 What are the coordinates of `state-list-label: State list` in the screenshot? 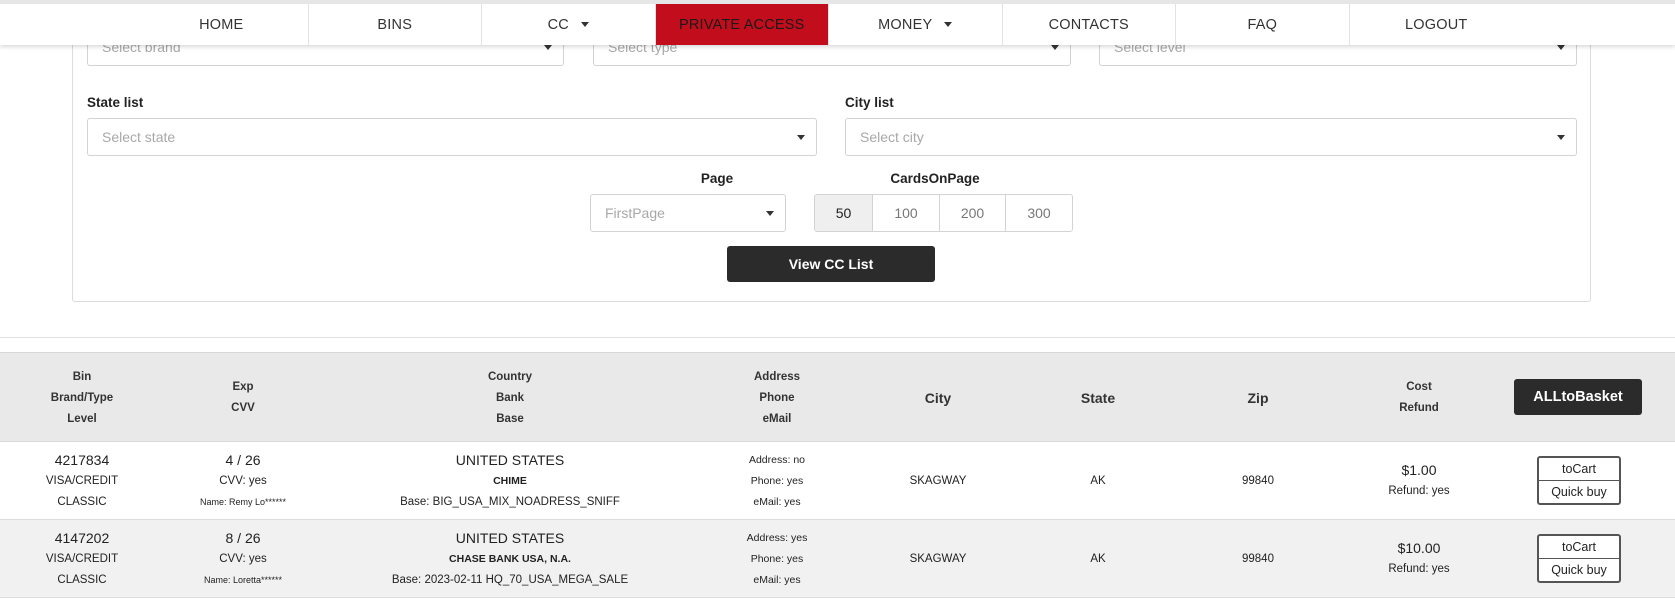 It's located at (115, 102).